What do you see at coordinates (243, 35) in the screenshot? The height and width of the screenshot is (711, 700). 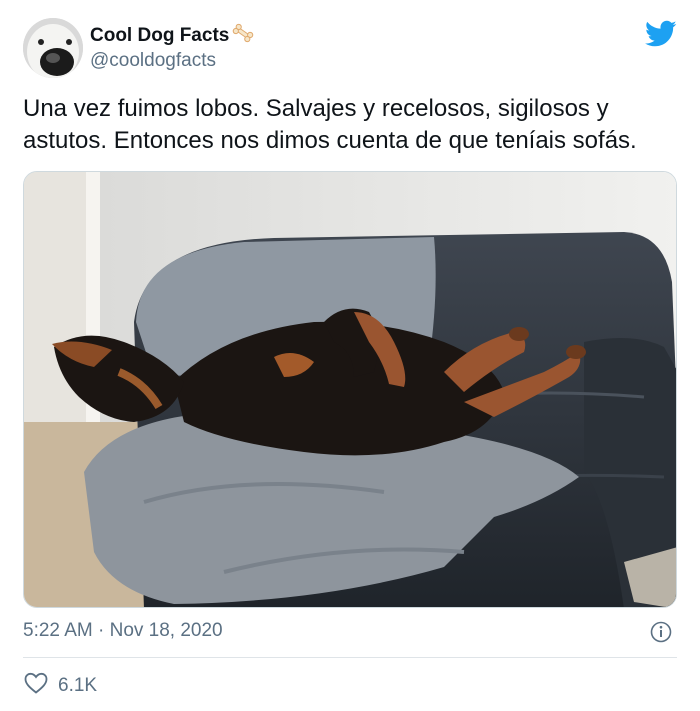 I see `bone-icon` at bounding box center [243, 35].